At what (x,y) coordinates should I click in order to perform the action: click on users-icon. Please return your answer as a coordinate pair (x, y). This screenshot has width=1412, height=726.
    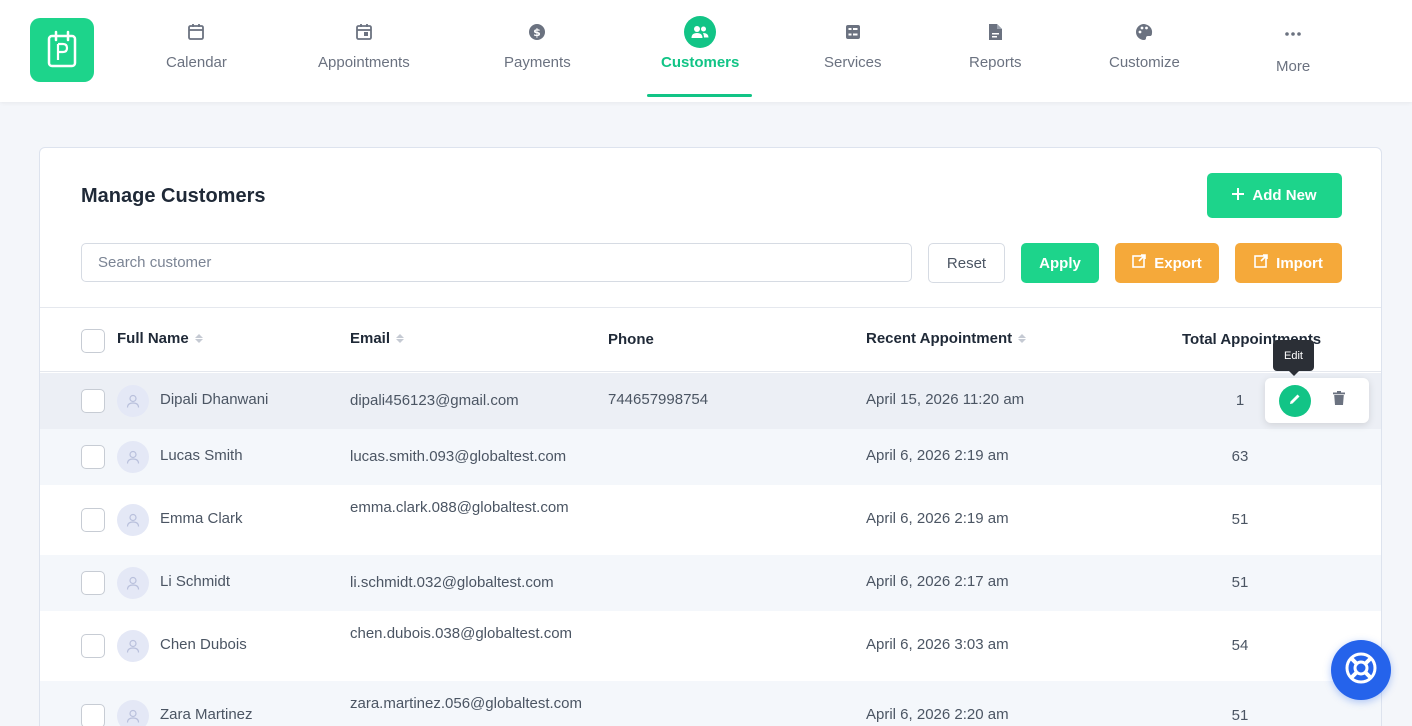
    Looking at the image, I should click on (700, 32).